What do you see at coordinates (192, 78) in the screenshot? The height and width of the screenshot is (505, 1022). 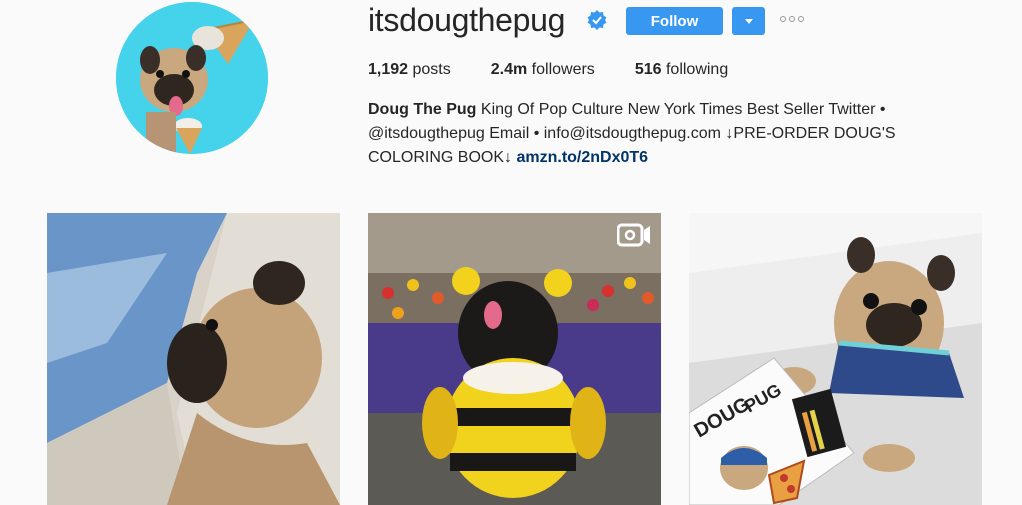 I see `profile-avatar` at bounding box center [192, 78].